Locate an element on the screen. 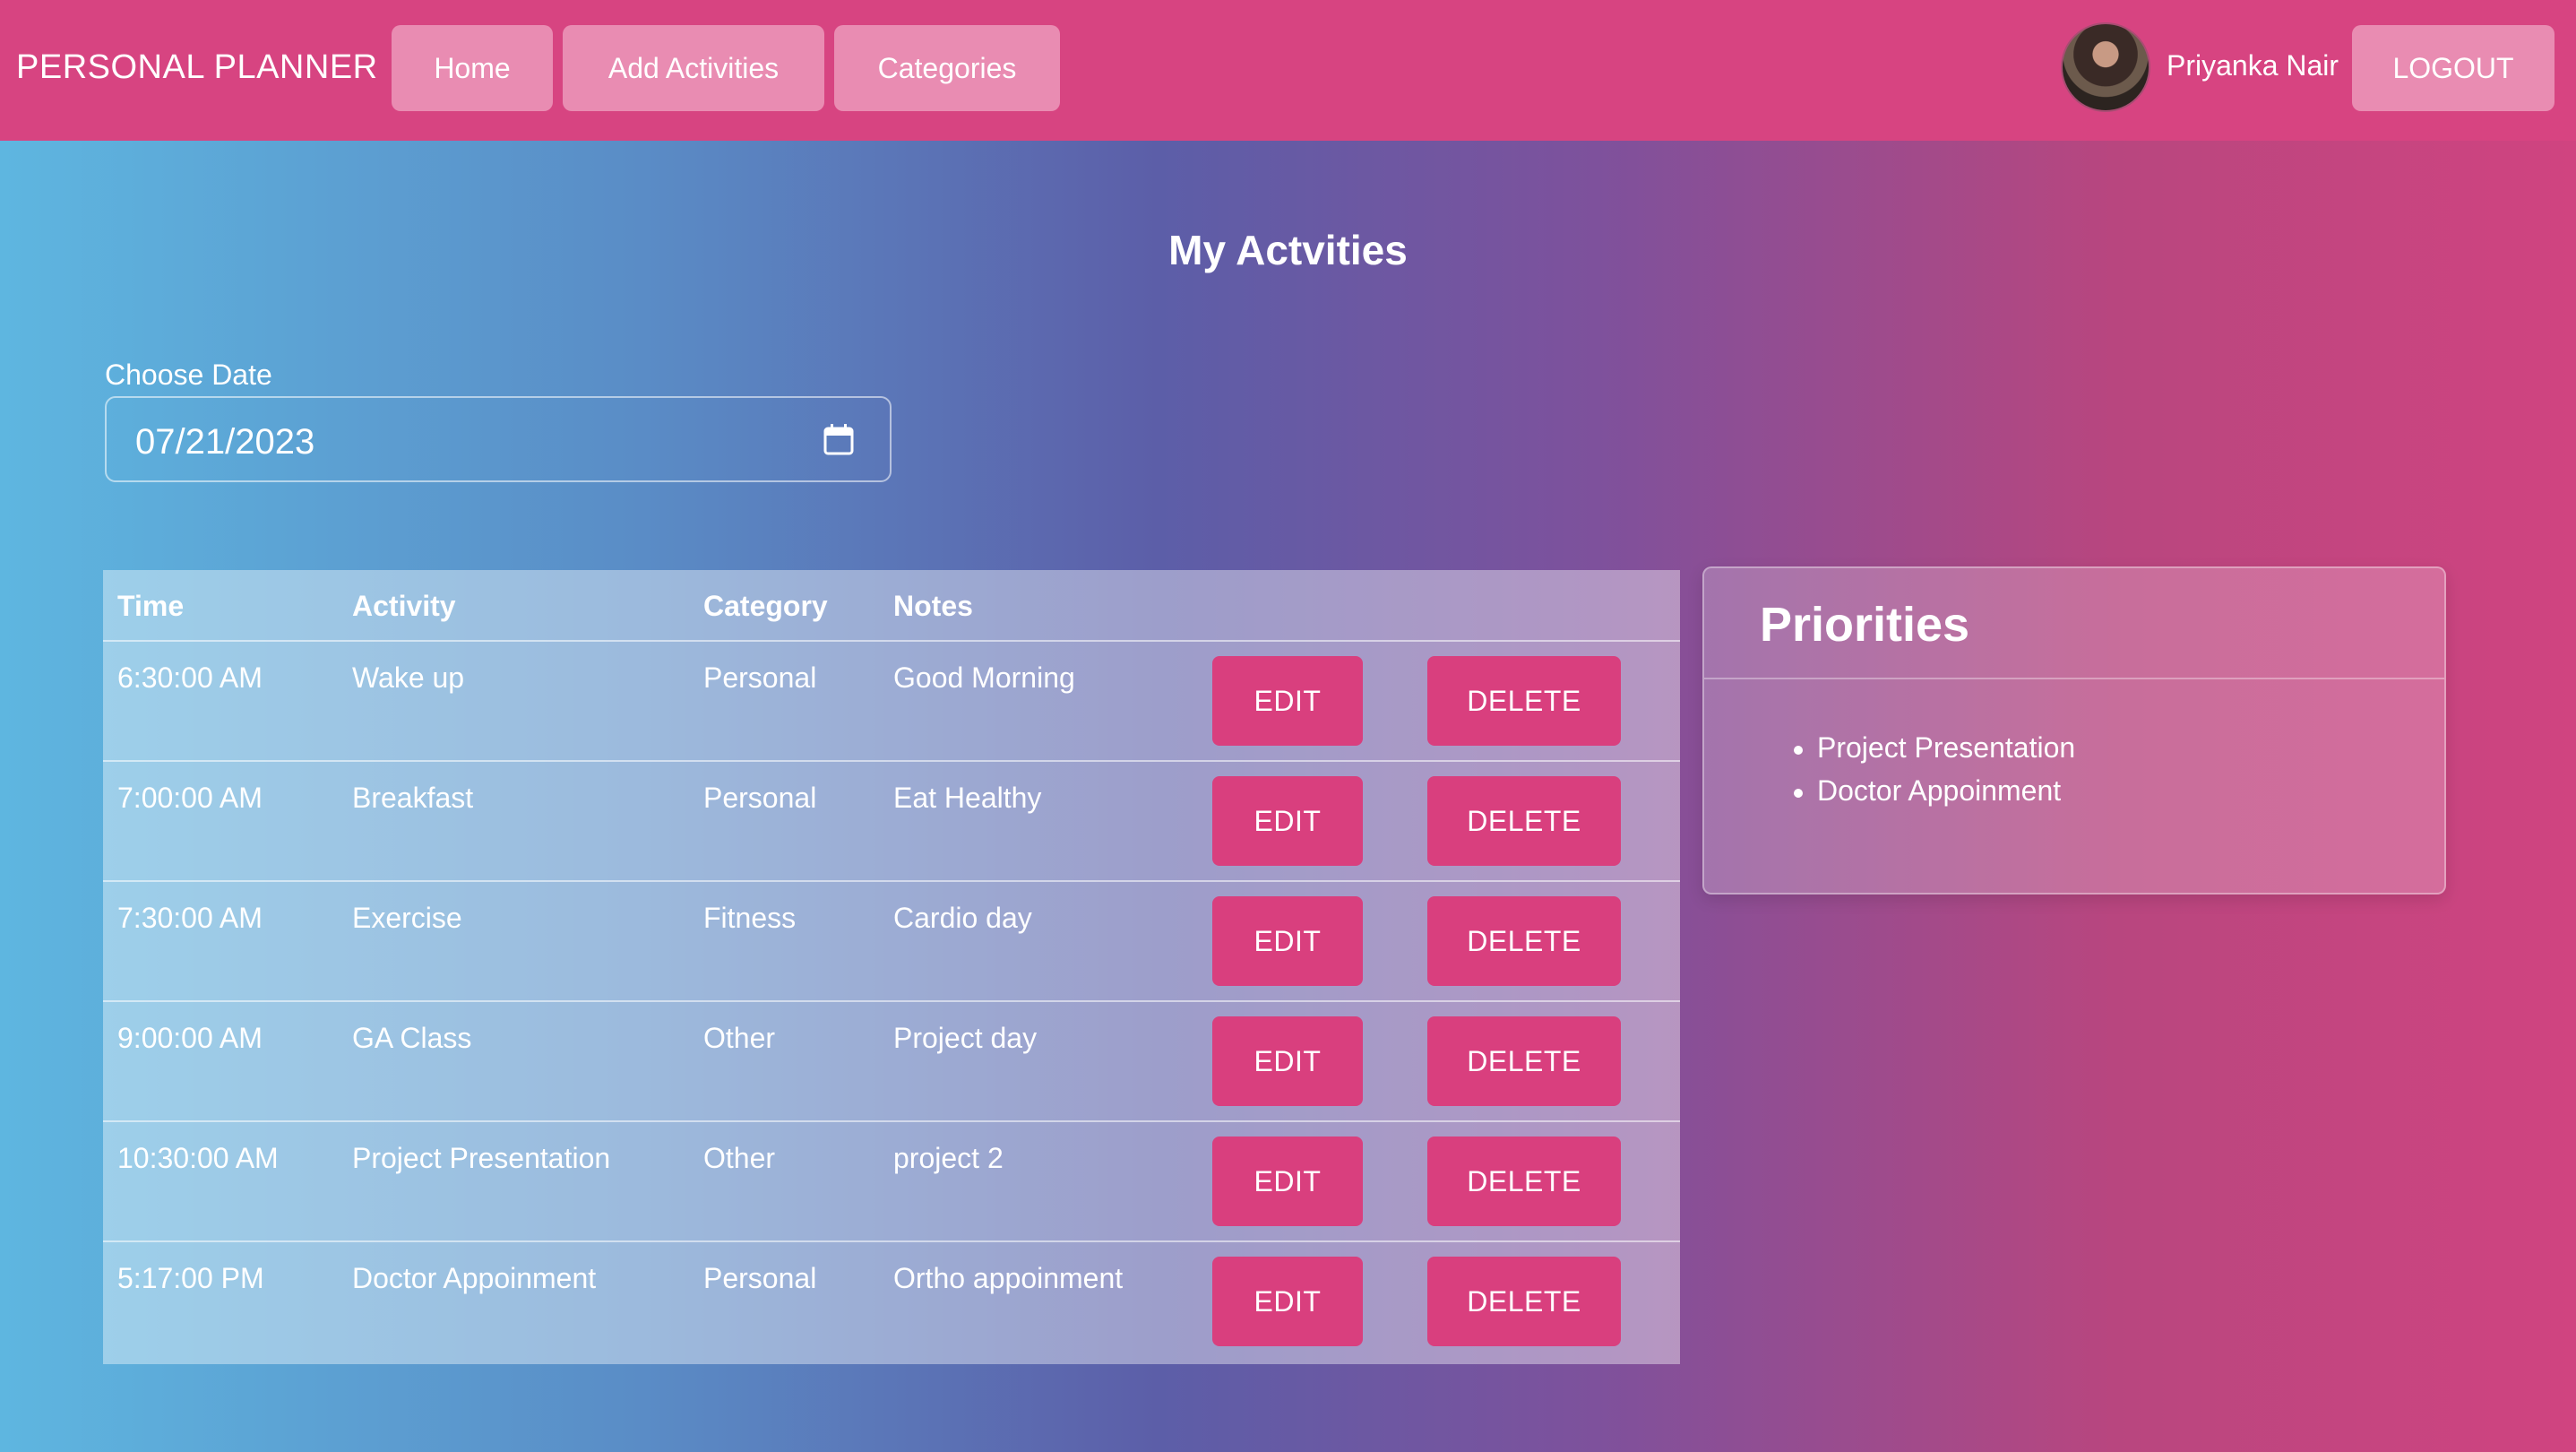 The height and width of the screenshot is (1452, 2576). cell-time: 7:30:00 AM is located at coordinates (190, 918).